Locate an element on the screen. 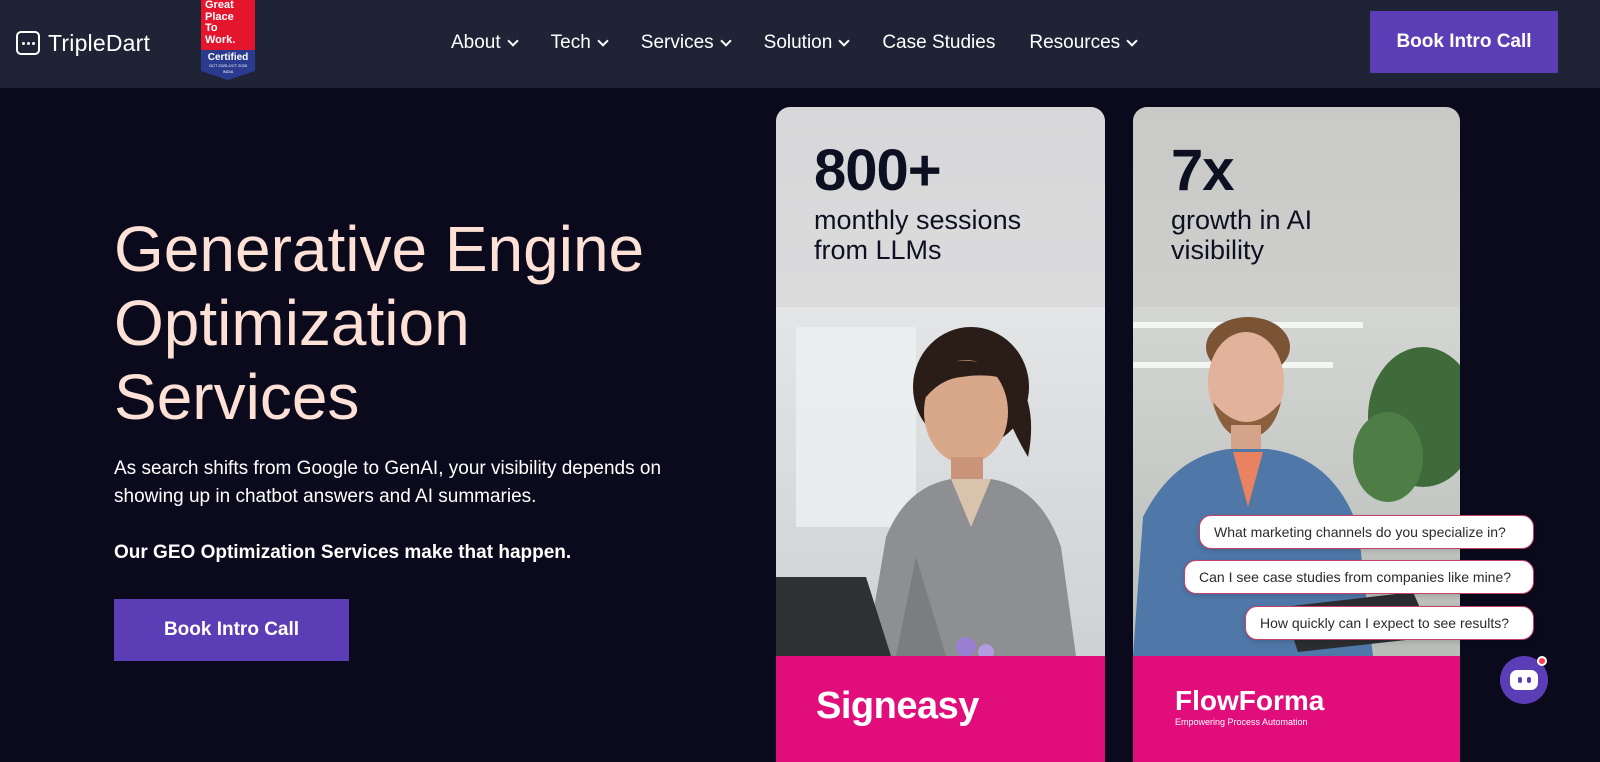  hero-title: Generative Engine Optimization Services is located at coordinates (424, 323).